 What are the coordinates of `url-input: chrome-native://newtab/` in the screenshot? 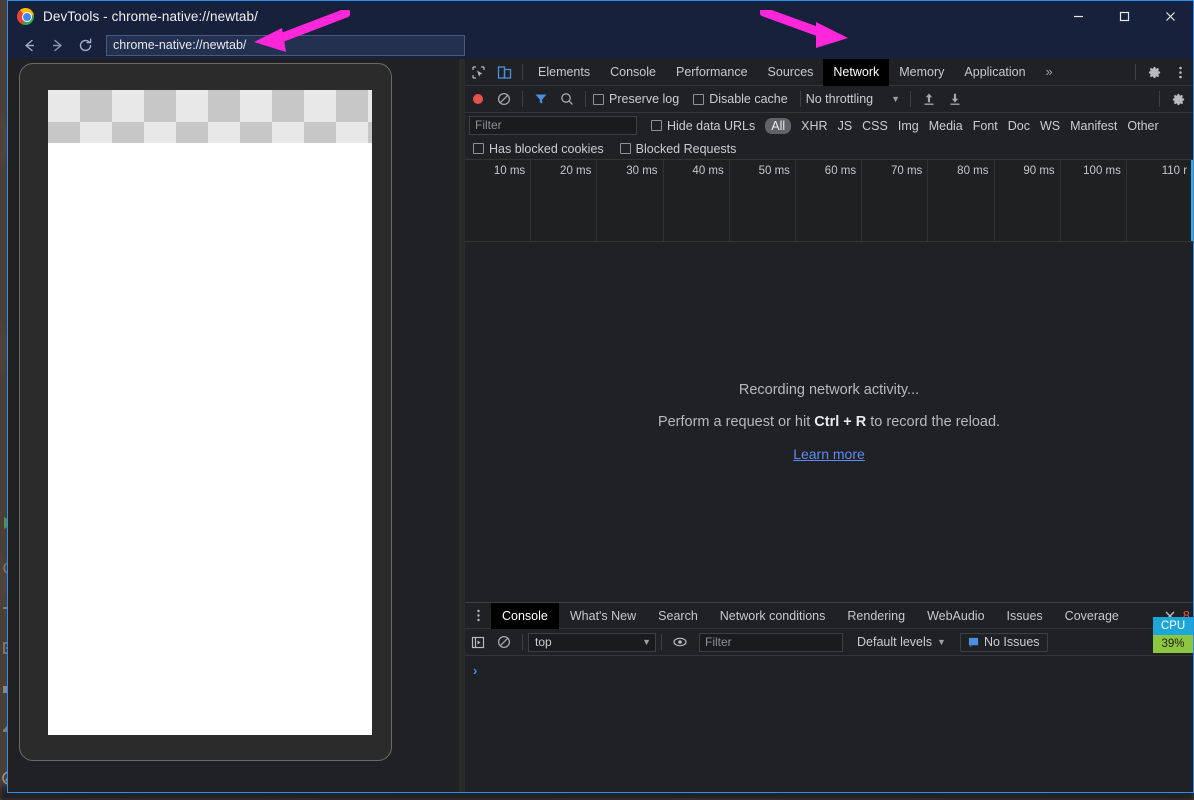 It's located at (285, 45).